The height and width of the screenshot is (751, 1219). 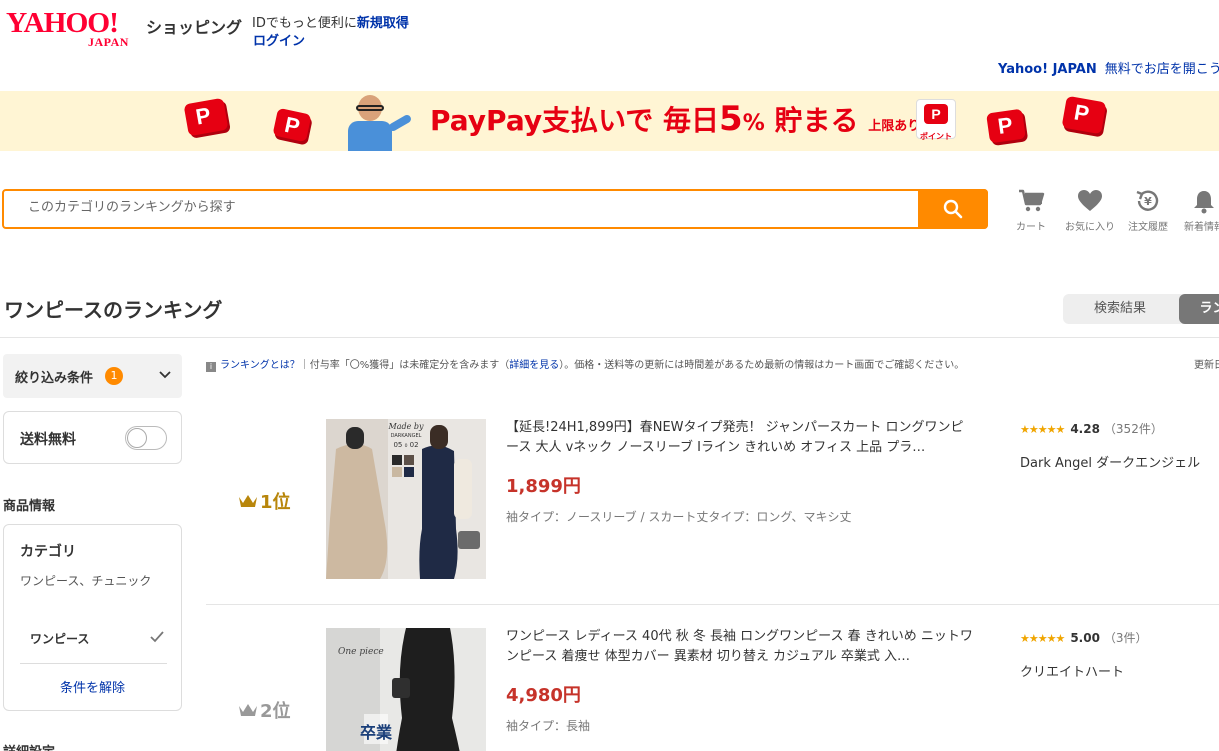 I want to click on view-tabs: 検索結果 ランキング, so click(x=1141, y=320).